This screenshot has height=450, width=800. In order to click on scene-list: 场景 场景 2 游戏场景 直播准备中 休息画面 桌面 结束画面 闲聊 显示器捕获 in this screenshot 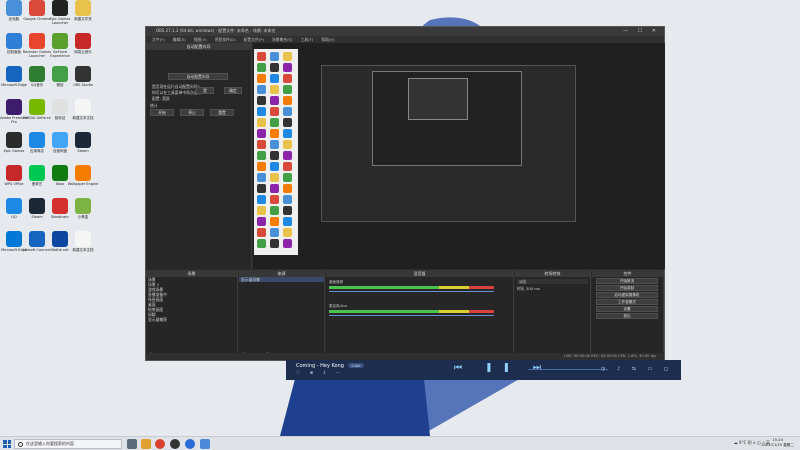, I will do `click(191, 299)`.